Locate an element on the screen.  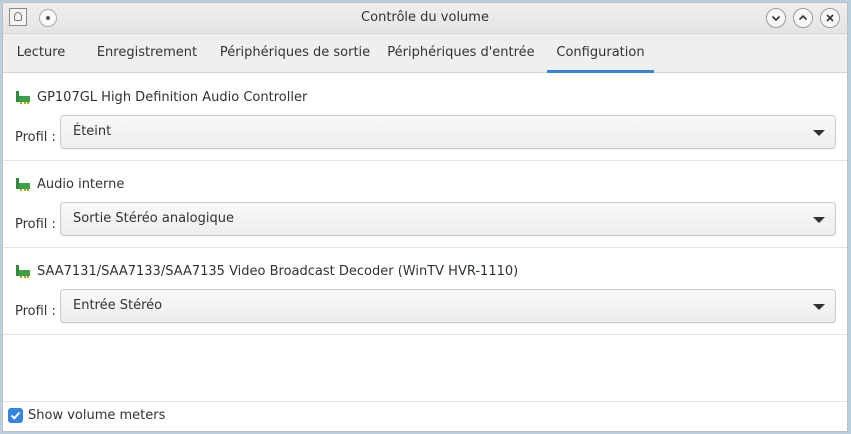
tab-lecture: Lecture is located at coordinates (41, 53).